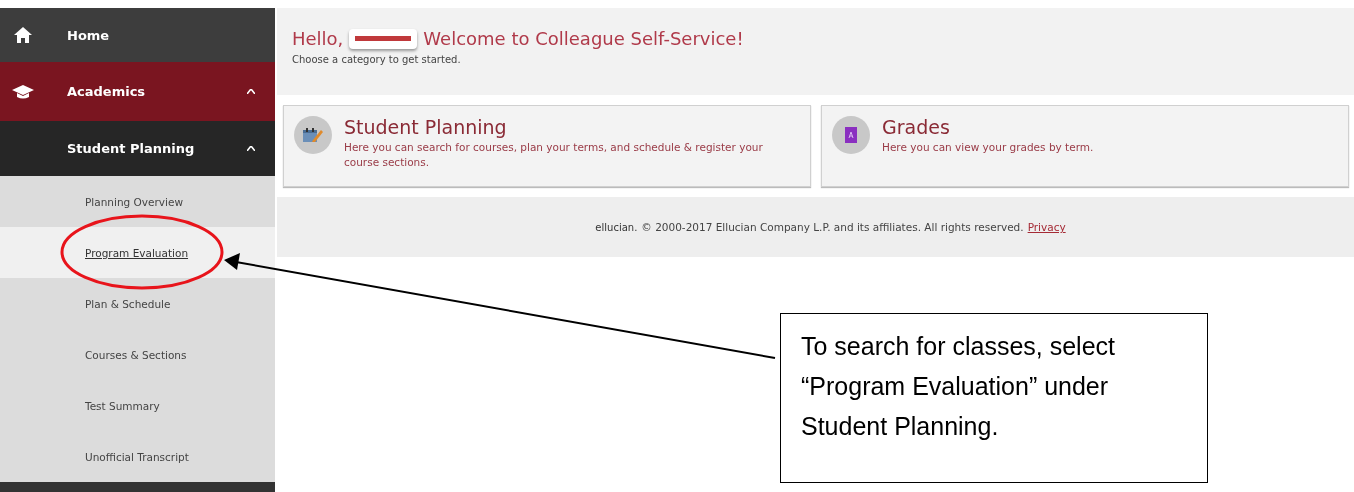 The height and width of the screenshot is (492, 1354). Describe the element at coordinates (851, 135) in the screenshot. I see `report-card-icon` at that location.